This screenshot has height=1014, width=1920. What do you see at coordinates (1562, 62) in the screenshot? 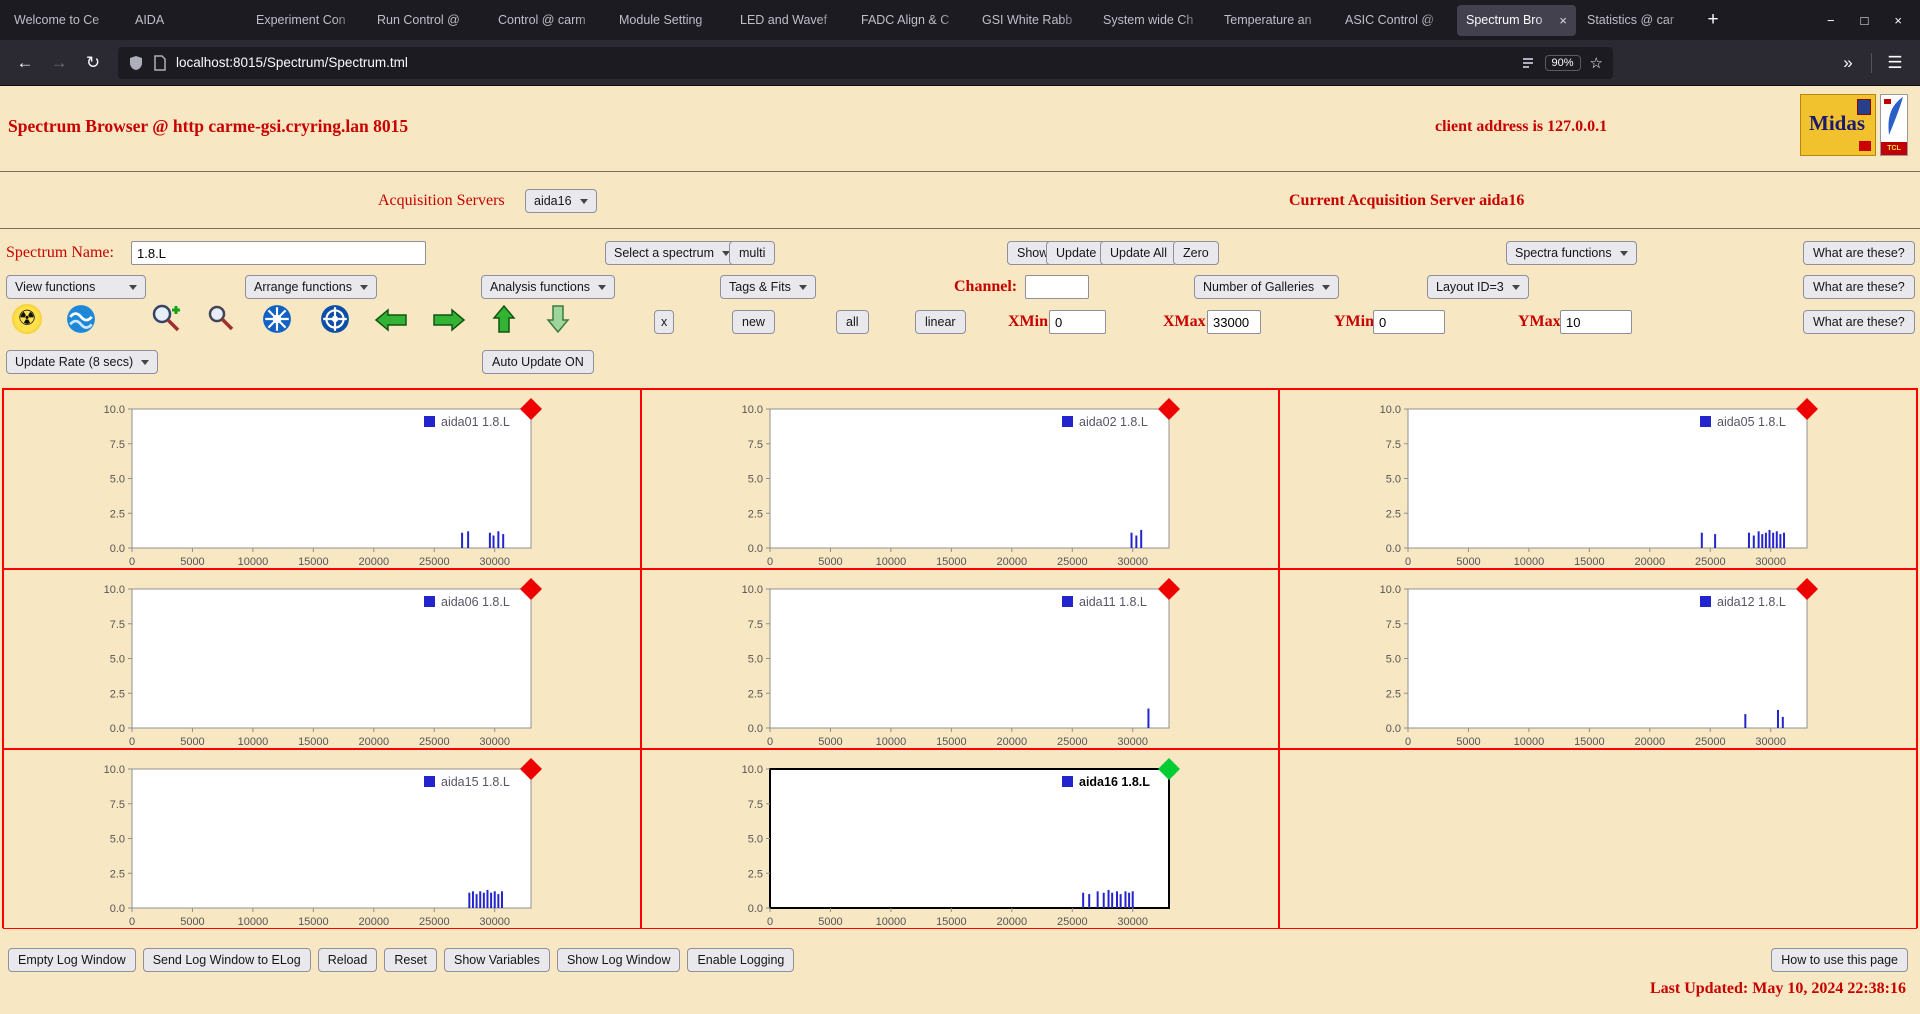
I see `zoom-indicator: 90%` at bounding box center [1562, 62].